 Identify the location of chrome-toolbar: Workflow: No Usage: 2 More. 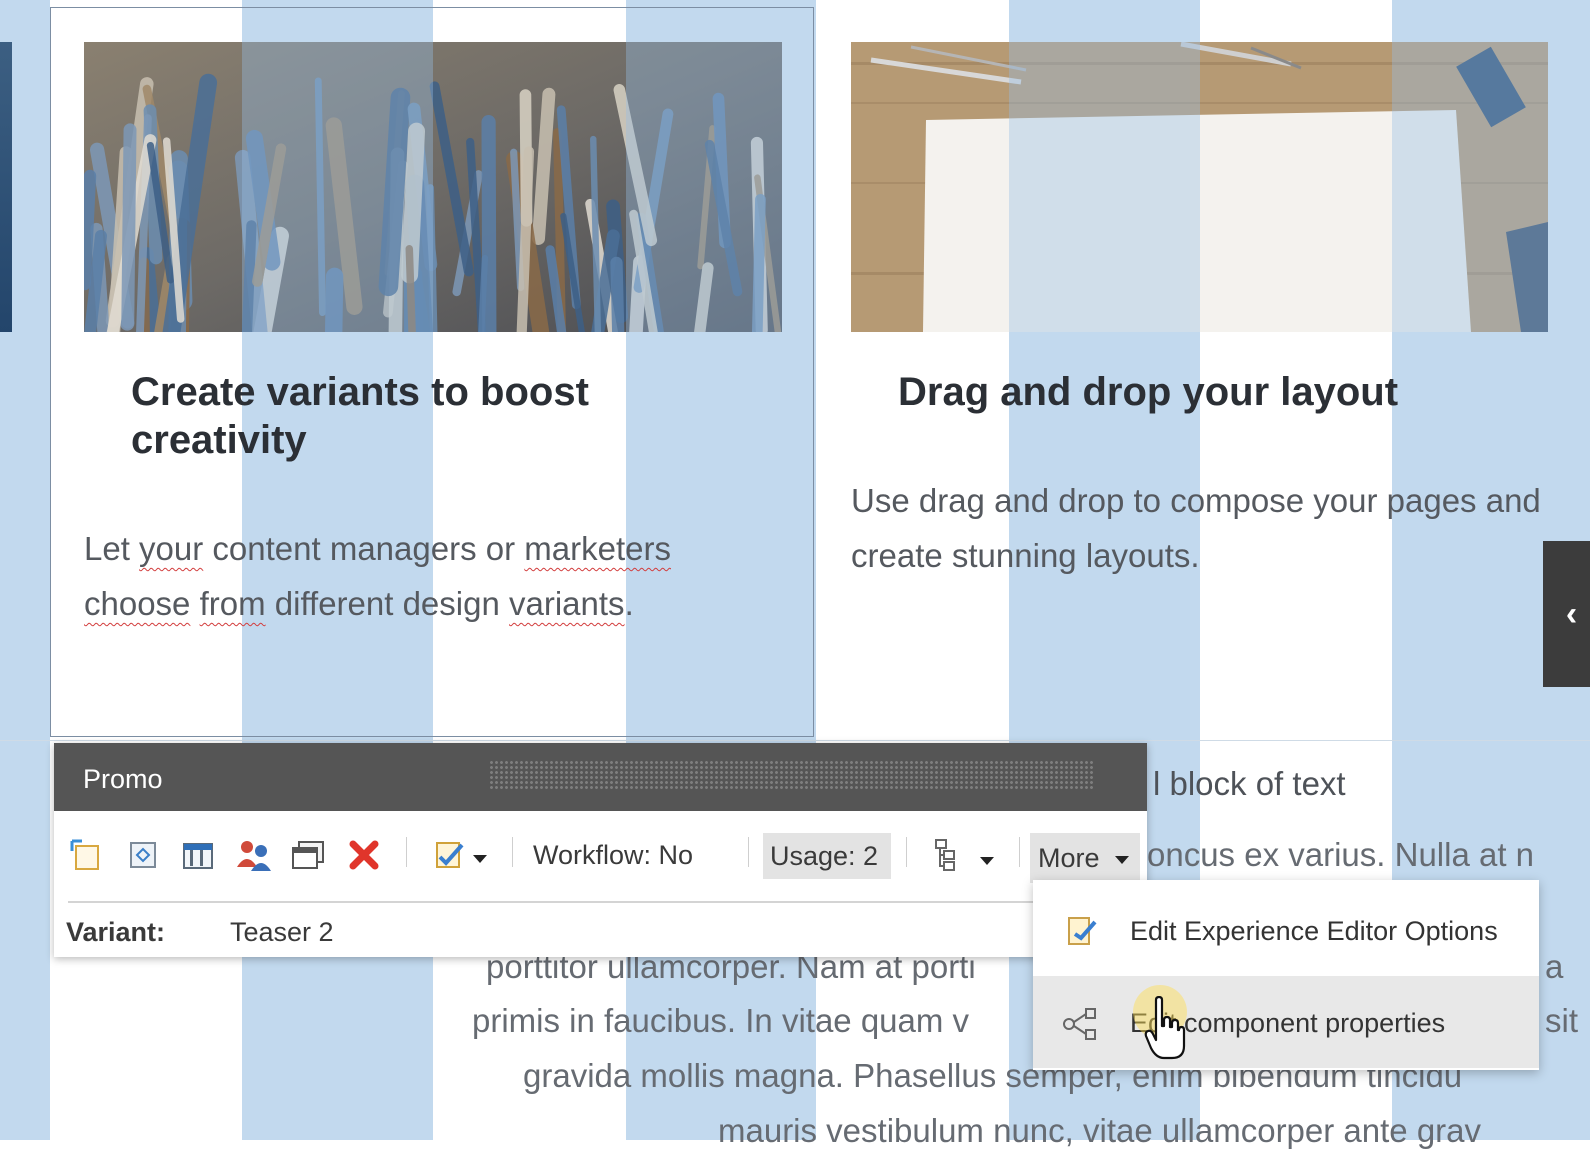
(600, 857).